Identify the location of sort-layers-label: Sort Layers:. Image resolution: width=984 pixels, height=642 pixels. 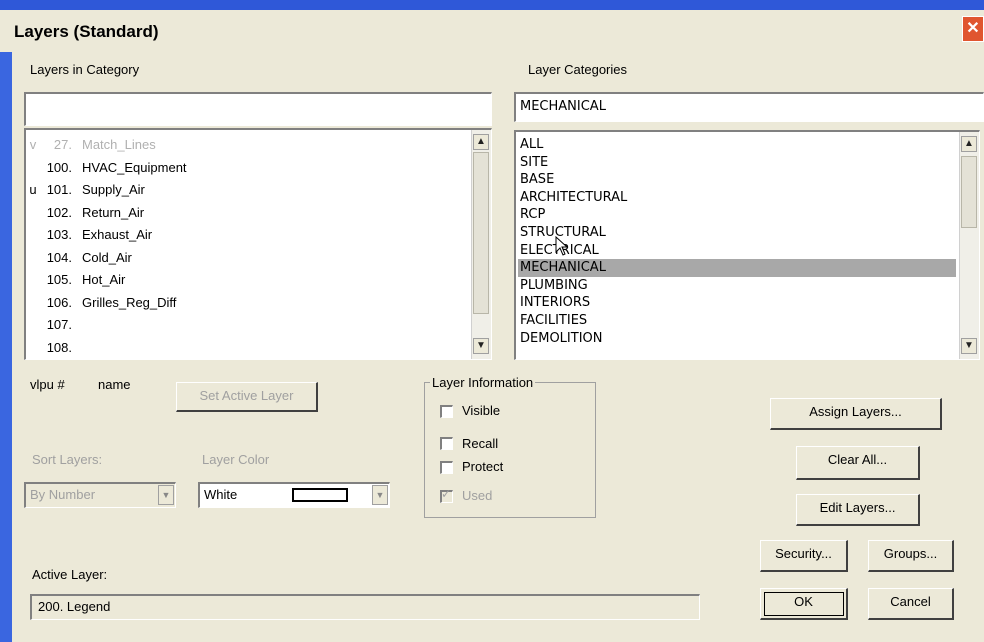
(67, 459).